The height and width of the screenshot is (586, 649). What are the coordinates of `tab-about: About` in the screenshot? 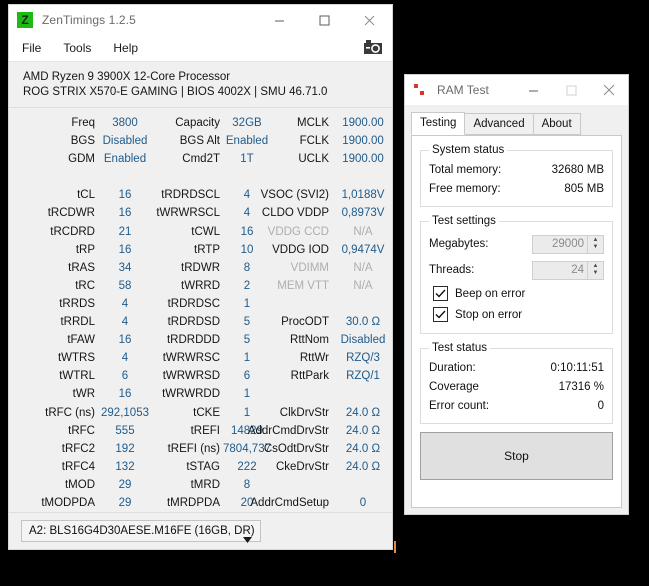 It's located at (556, 124).